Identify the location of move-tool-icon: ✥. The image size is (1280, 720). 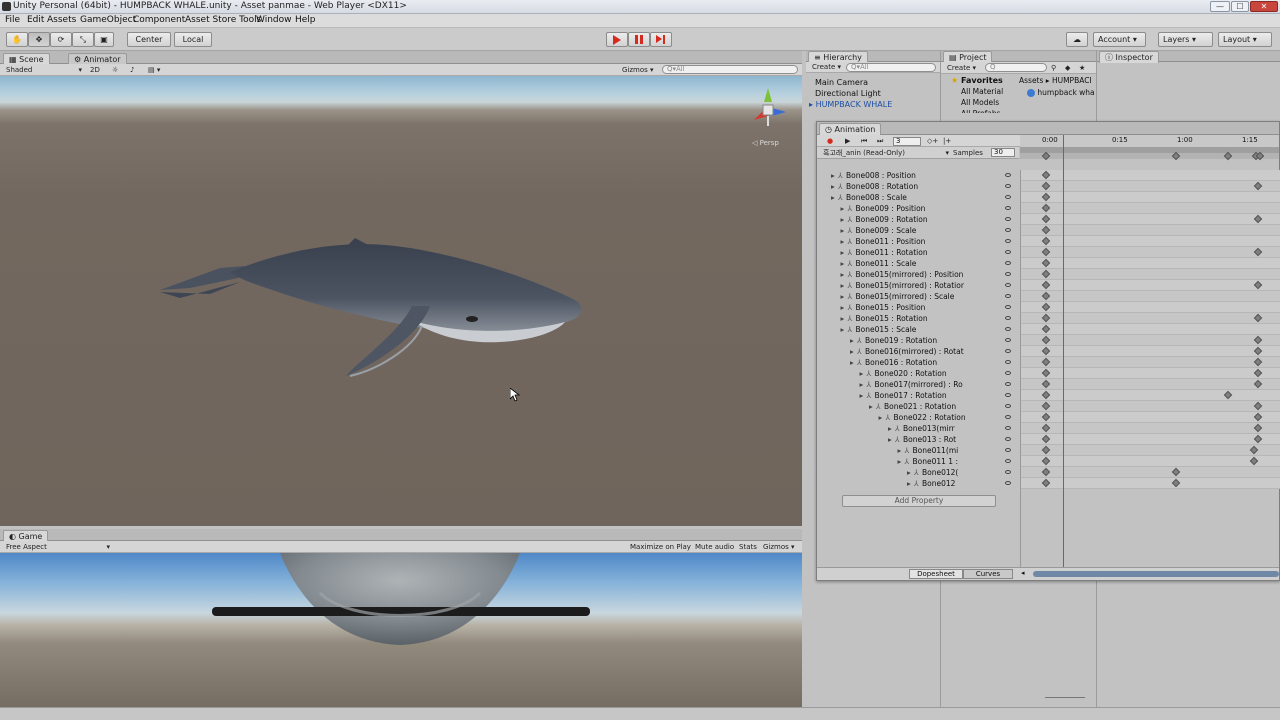
(39, 39).